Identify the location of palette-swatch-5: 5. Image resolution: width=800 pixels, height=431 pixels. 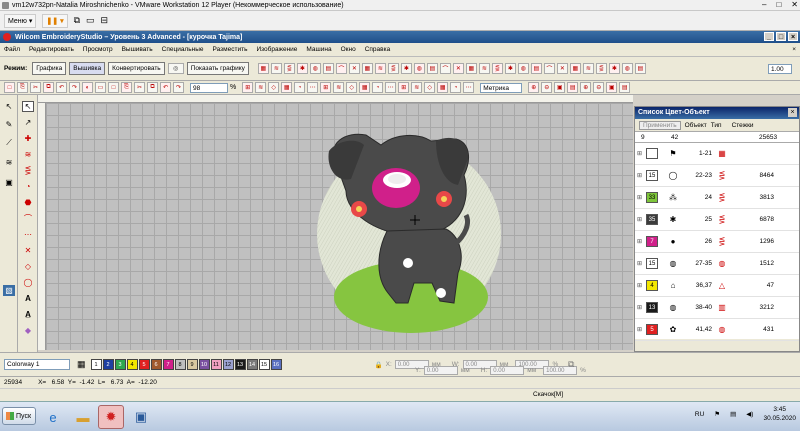
(144, 364).